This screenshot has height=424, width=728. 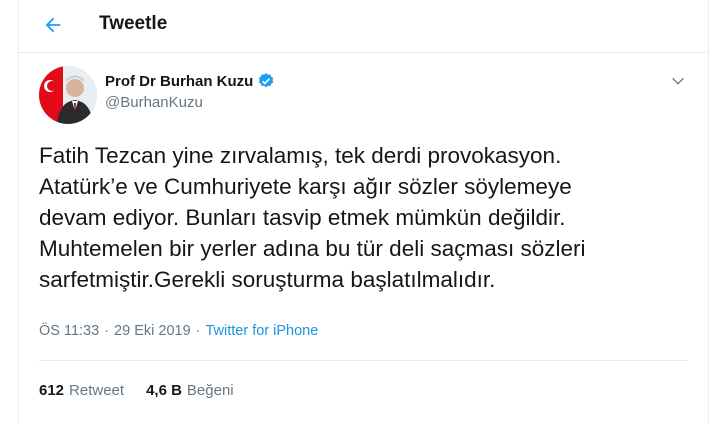 I want to click on tweet-date: 29 Eki 2019, so click(x=152, y=331).